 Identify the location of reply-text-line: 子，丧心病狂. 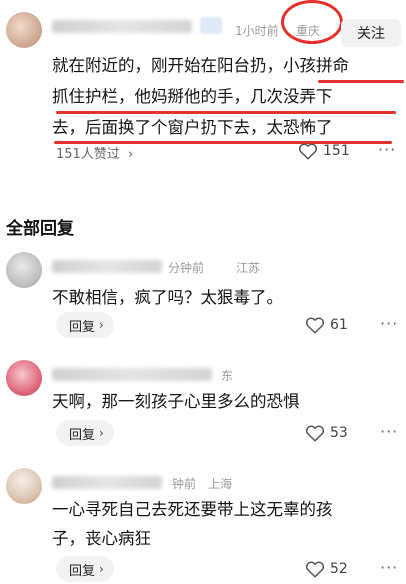
(101, 538).